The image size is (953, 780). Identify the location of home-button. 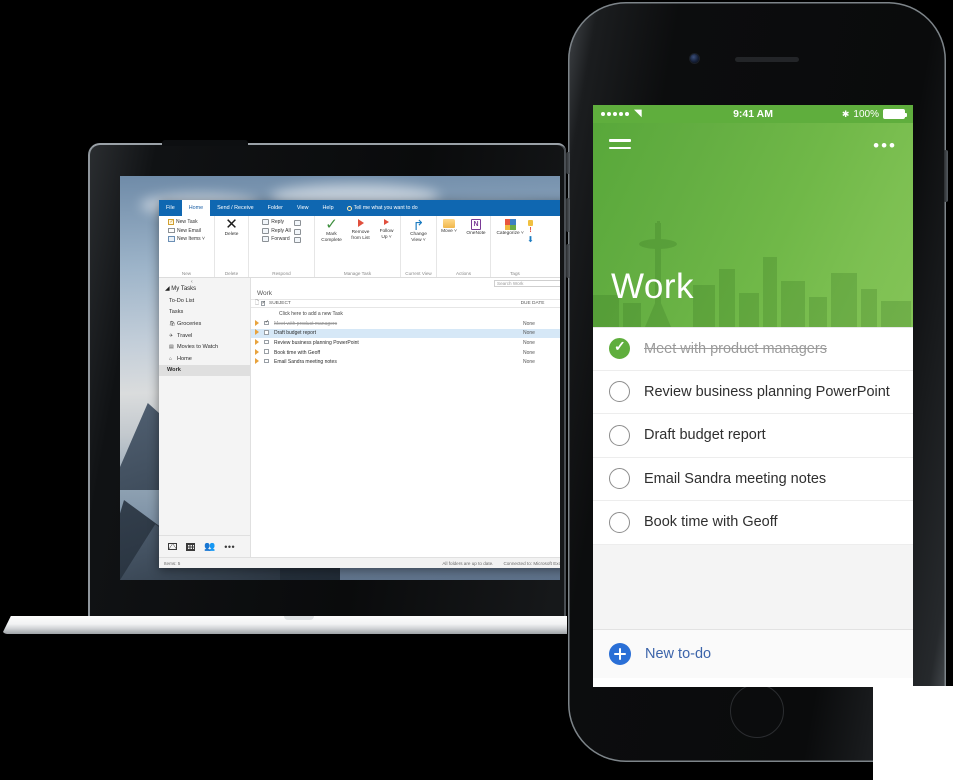
(757, 711).